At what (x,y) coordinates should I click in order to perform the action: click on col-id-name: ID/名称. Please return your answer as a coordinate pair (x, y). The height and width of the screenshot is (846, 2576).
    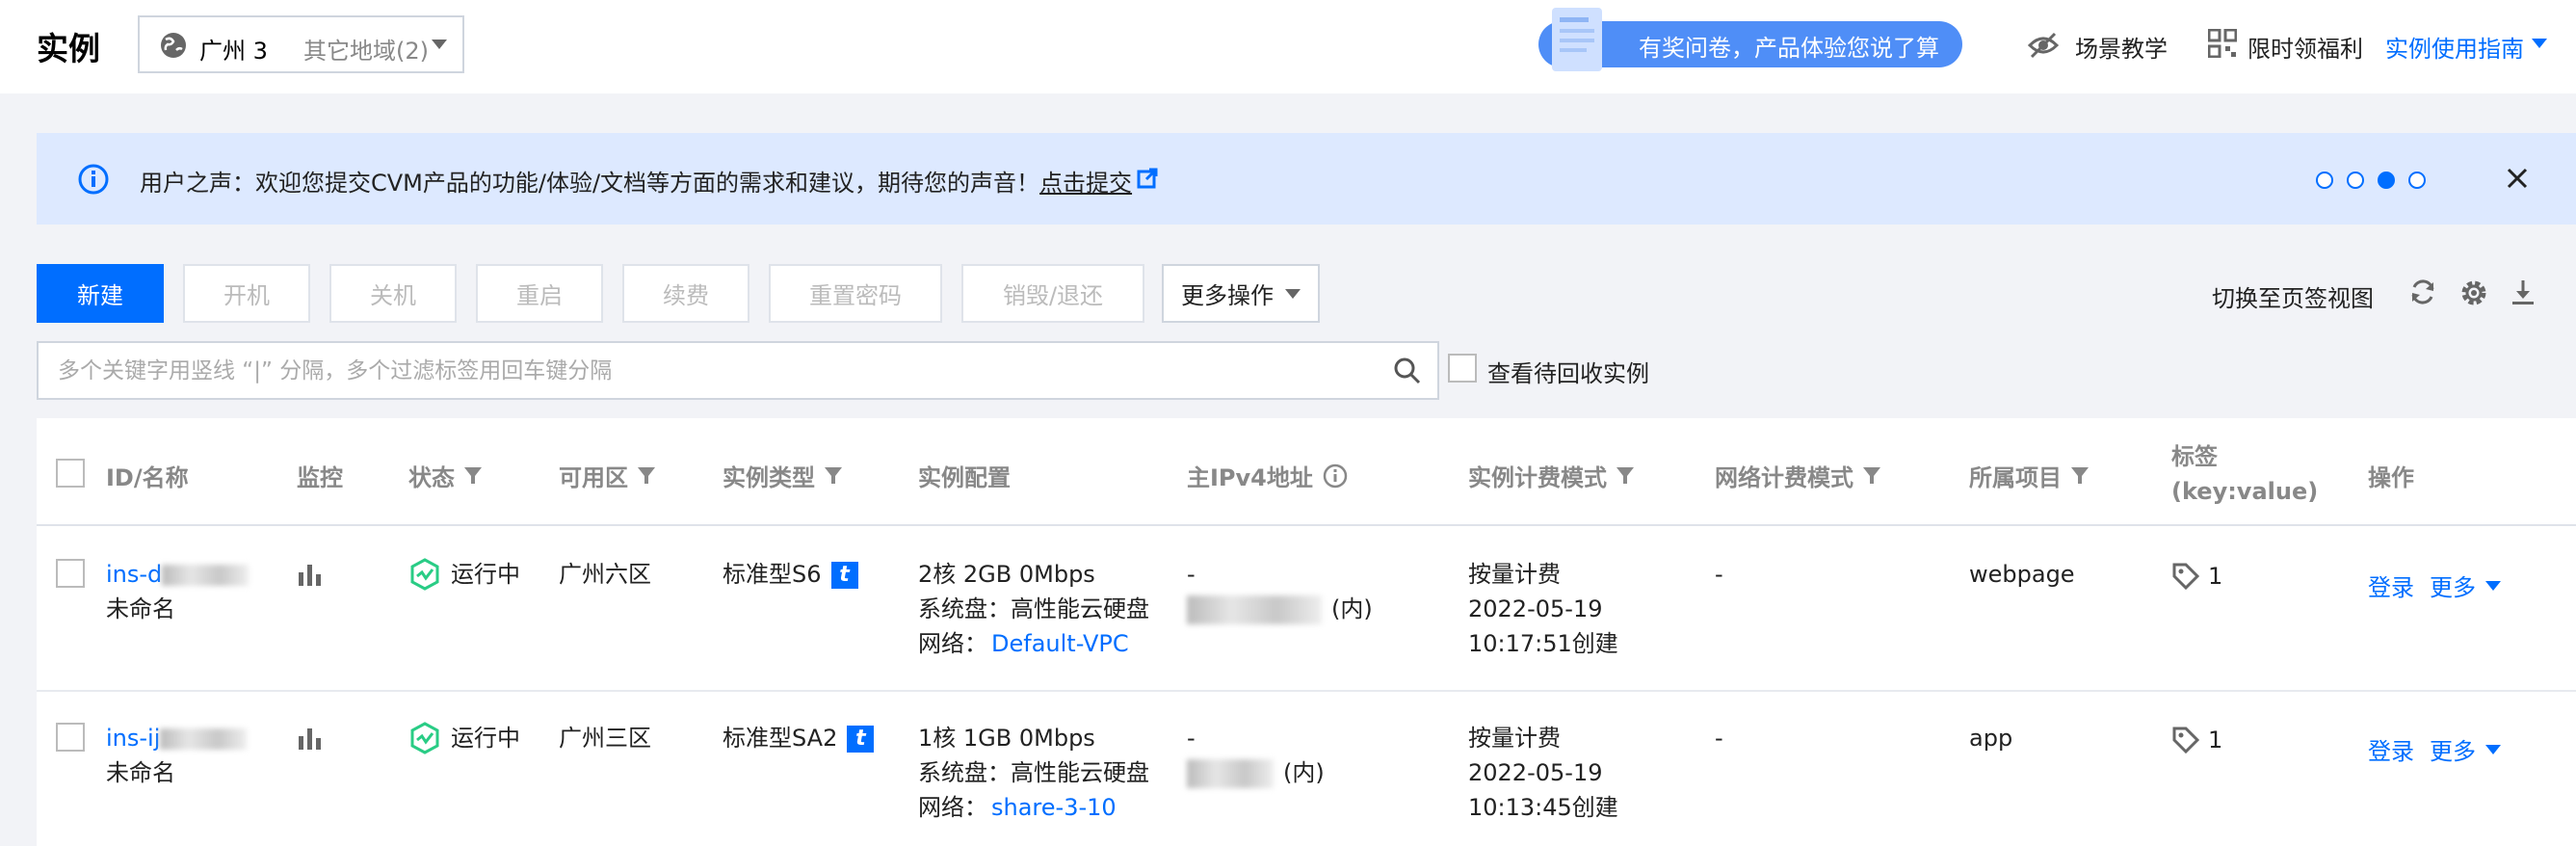
    Looking at the image, I should click on (148, 476).